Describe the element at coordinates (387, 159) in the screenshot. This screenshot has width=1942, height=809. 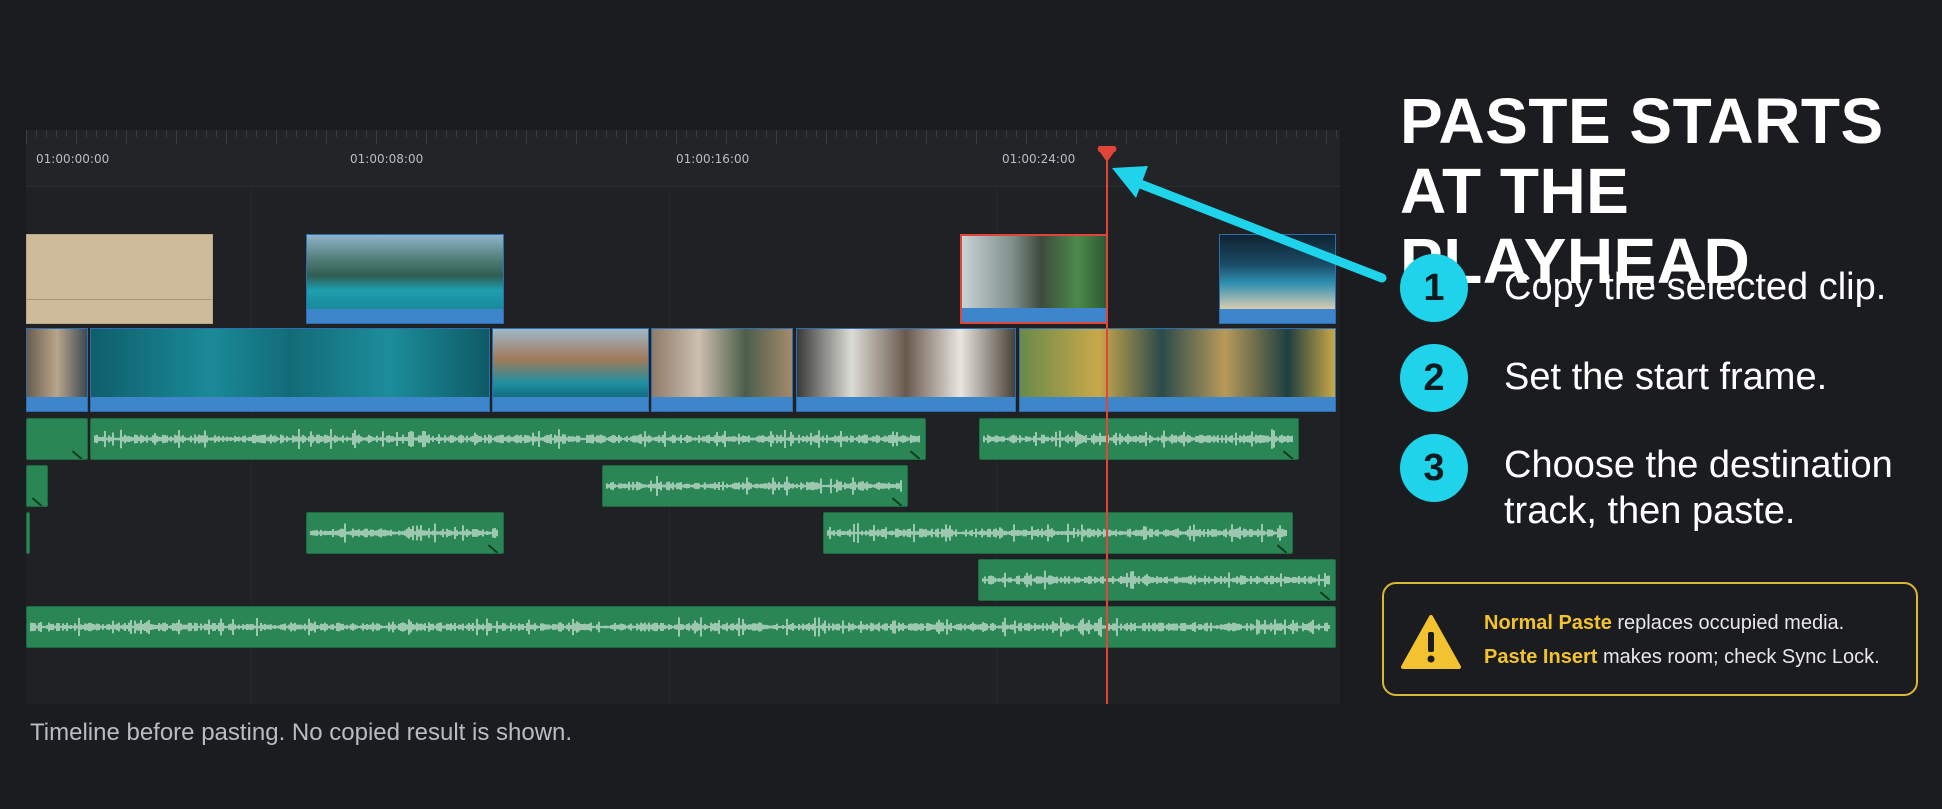
I see `timecode-label: 01:00:08:00` at that location.